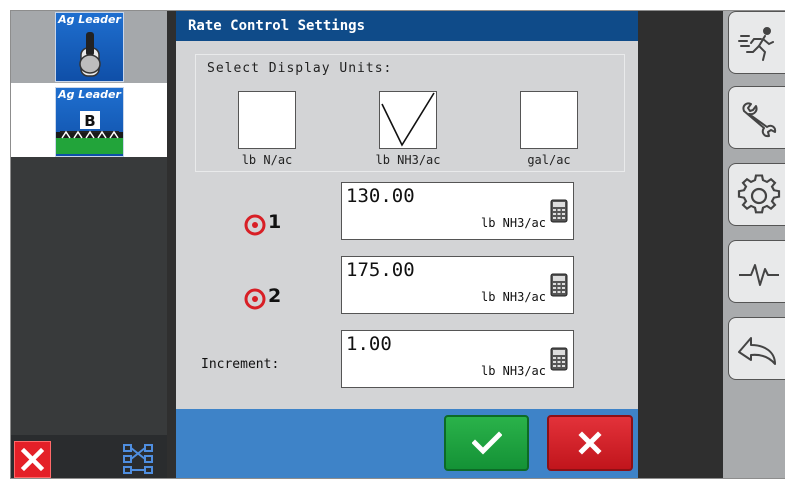 The width and height of the screenshot is (785, 479). I want to click on rate-1-value: 130.00, so click(380, 196).